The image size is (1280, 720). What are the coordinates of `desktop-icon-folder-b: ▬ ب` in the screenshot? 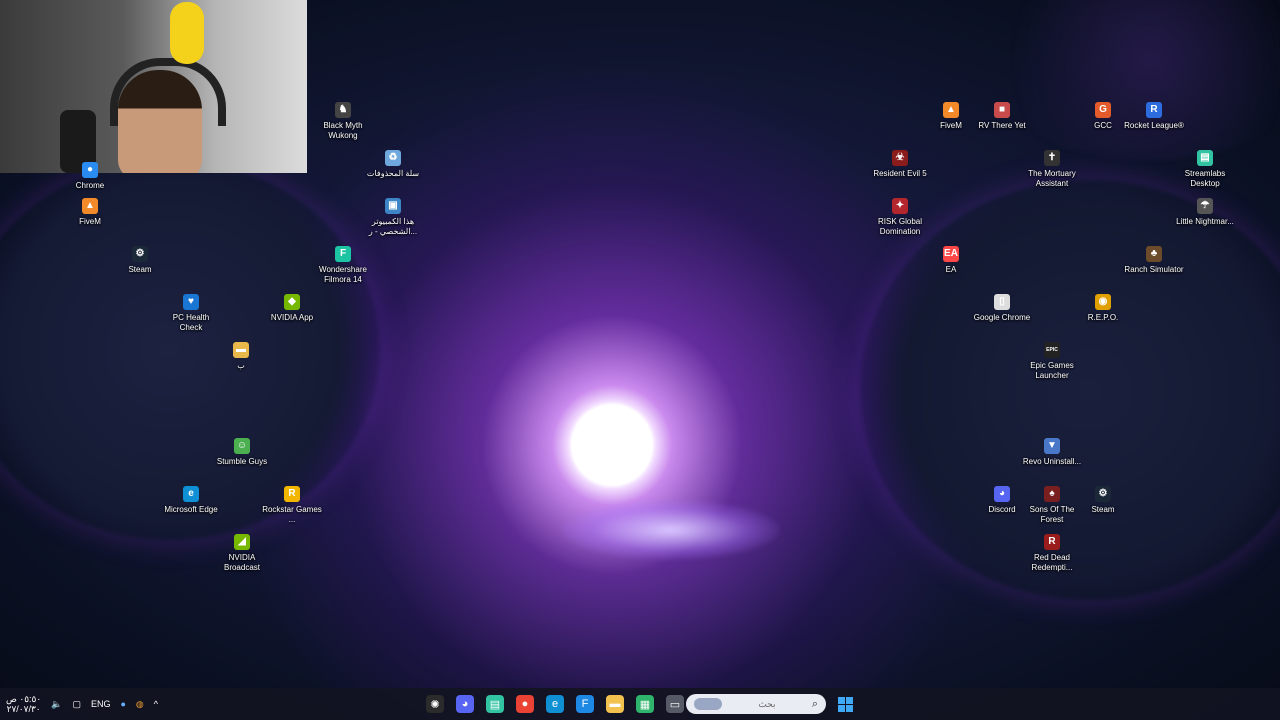 It's located at (241, 356).